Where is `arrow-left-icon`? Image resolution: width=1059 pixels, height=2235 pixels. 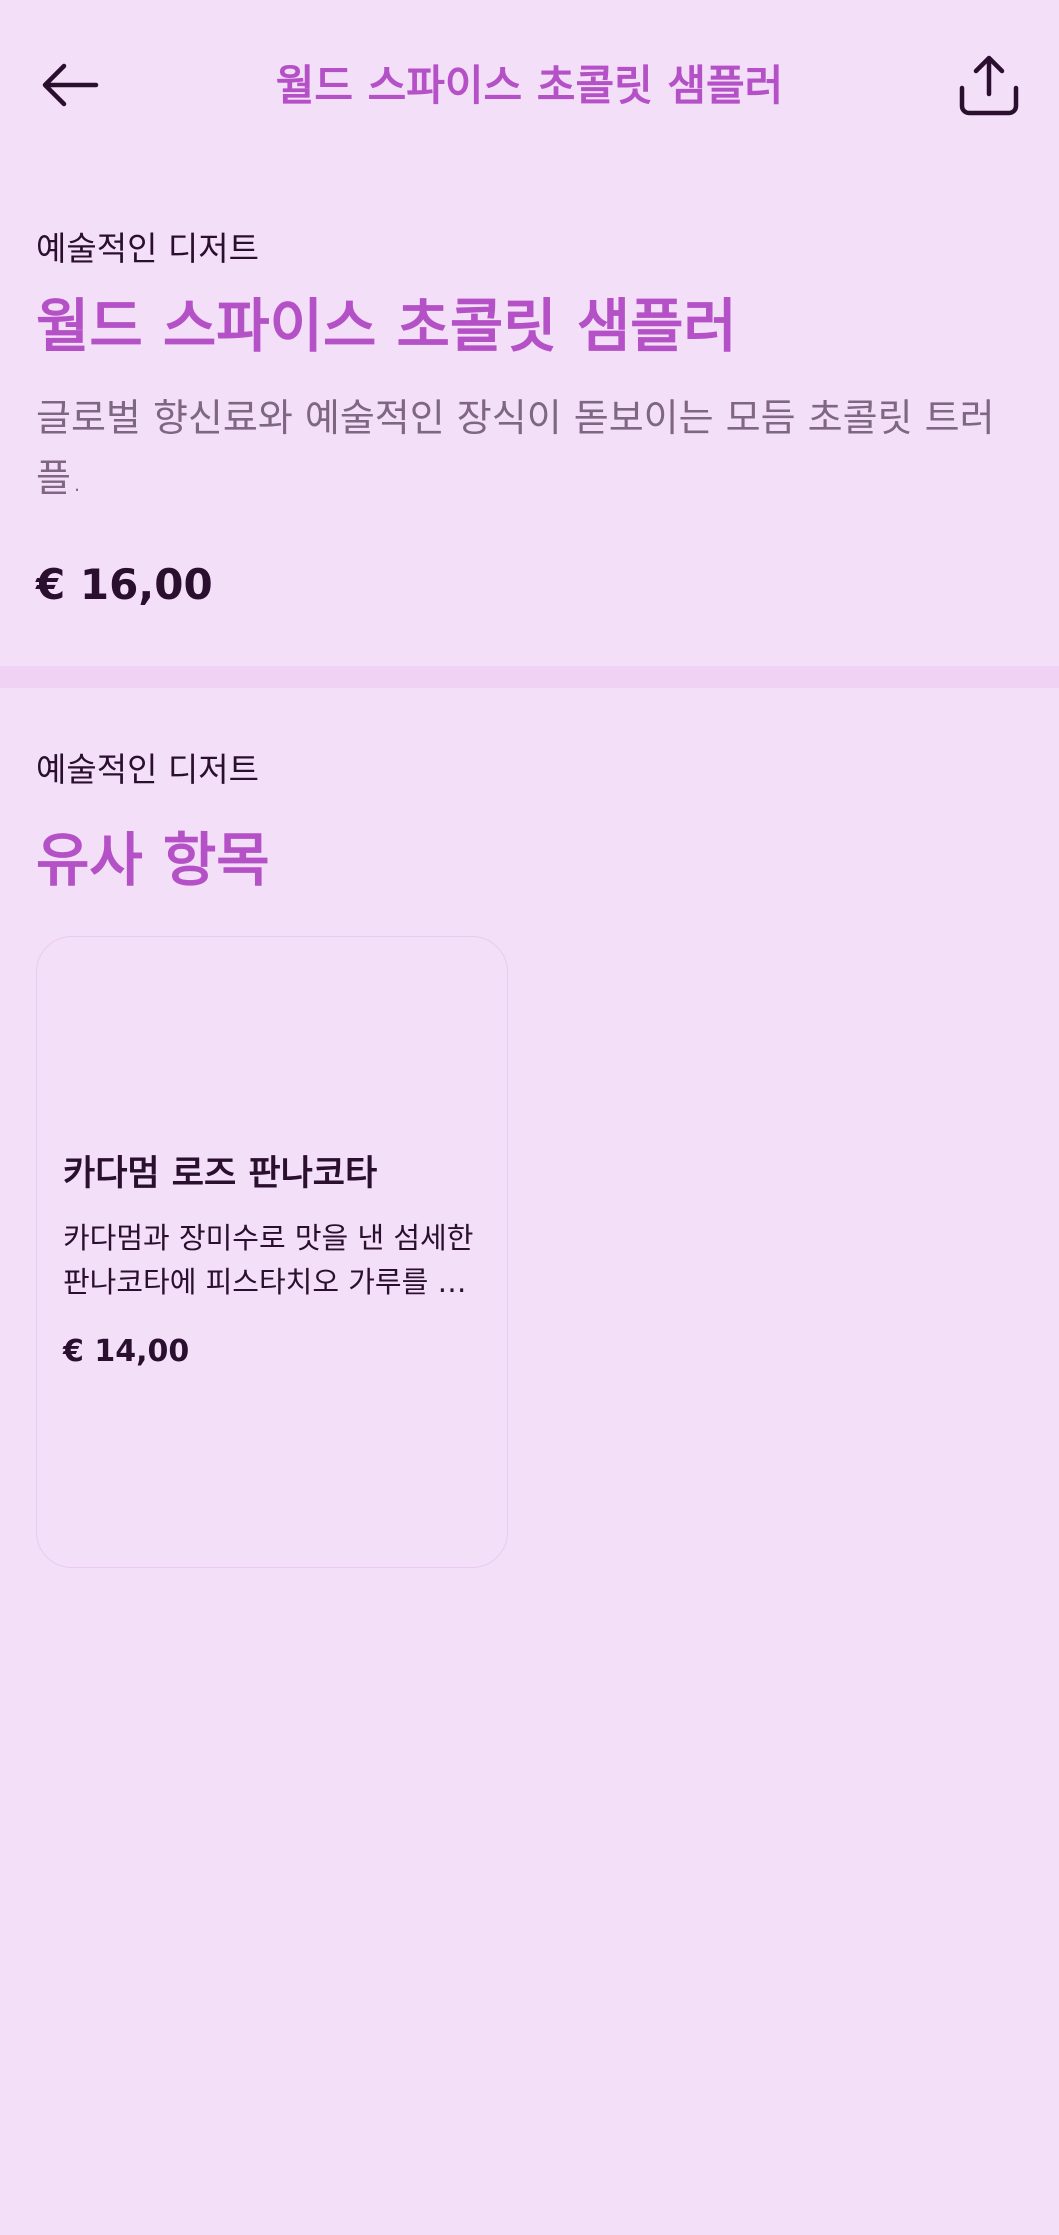 arrow-left-icon is located at coordinates (70, 85).